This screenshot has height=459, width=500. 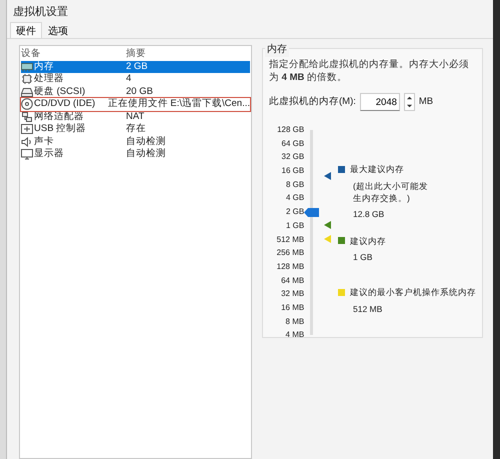 I want to click on tick-label: 128 MB, so click(x=290, y=266).